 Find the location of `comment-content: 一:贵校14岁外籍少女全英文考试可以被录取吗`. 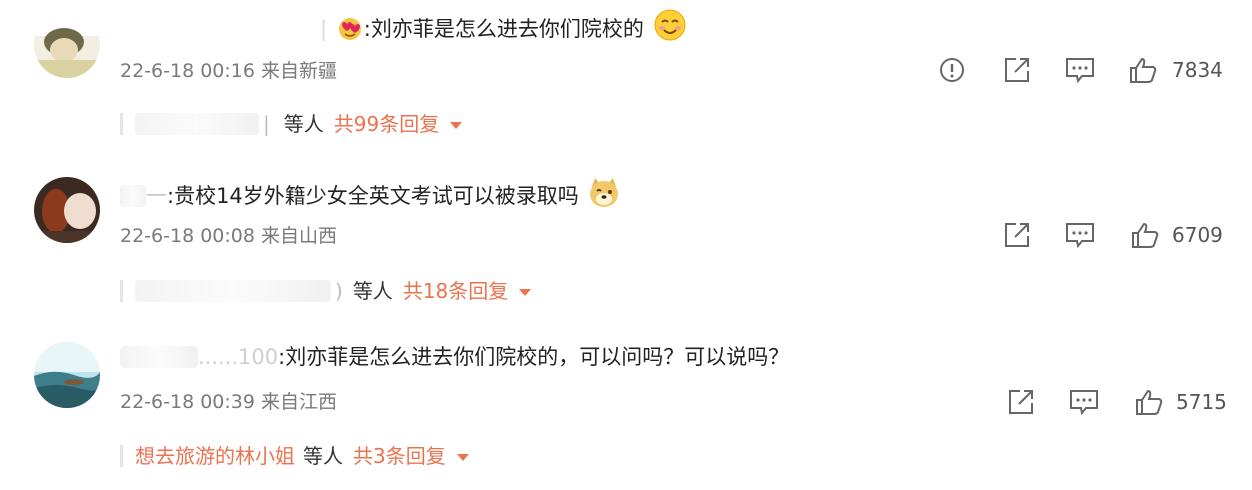

comment-content: 一:贵校14岁外籍少女全英文考试可以被录取吗 is located at coordinates (370, 196).